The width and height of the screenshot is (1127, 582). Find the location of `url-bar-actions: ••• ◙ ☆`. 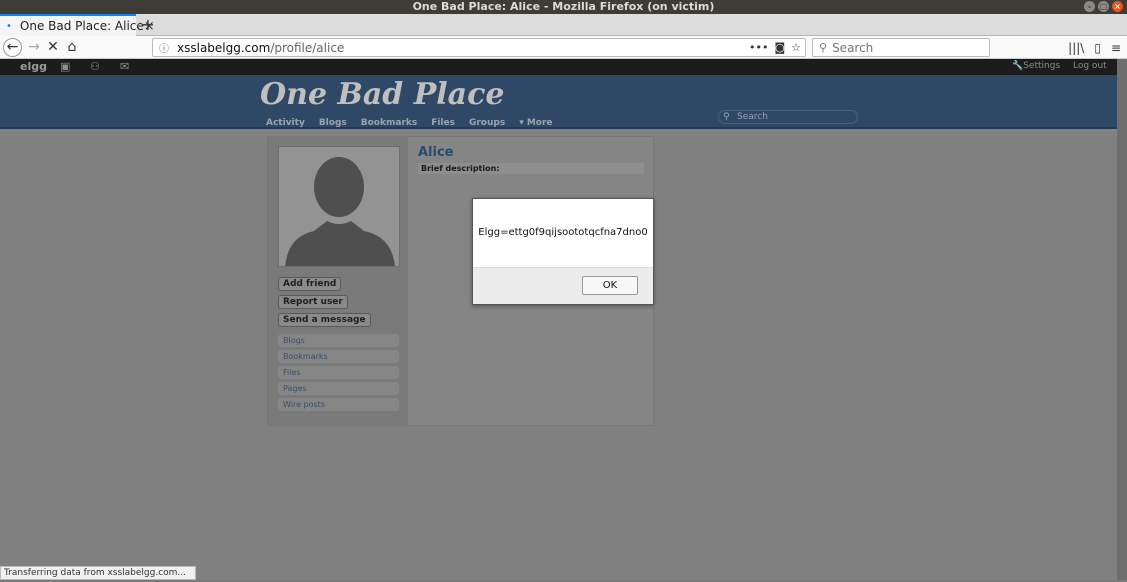

url-bar-actions: ••• ◙ ☆ is located at coordinates (775, 47).